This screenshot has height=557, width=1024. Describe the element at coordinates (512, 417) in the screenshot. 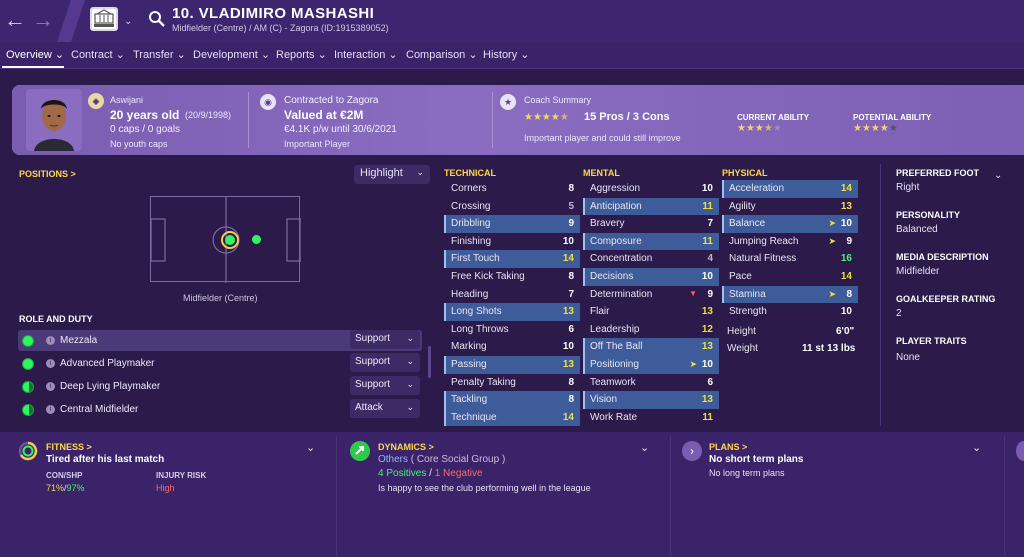

I see `attr-technique: Technique 14` at that location.